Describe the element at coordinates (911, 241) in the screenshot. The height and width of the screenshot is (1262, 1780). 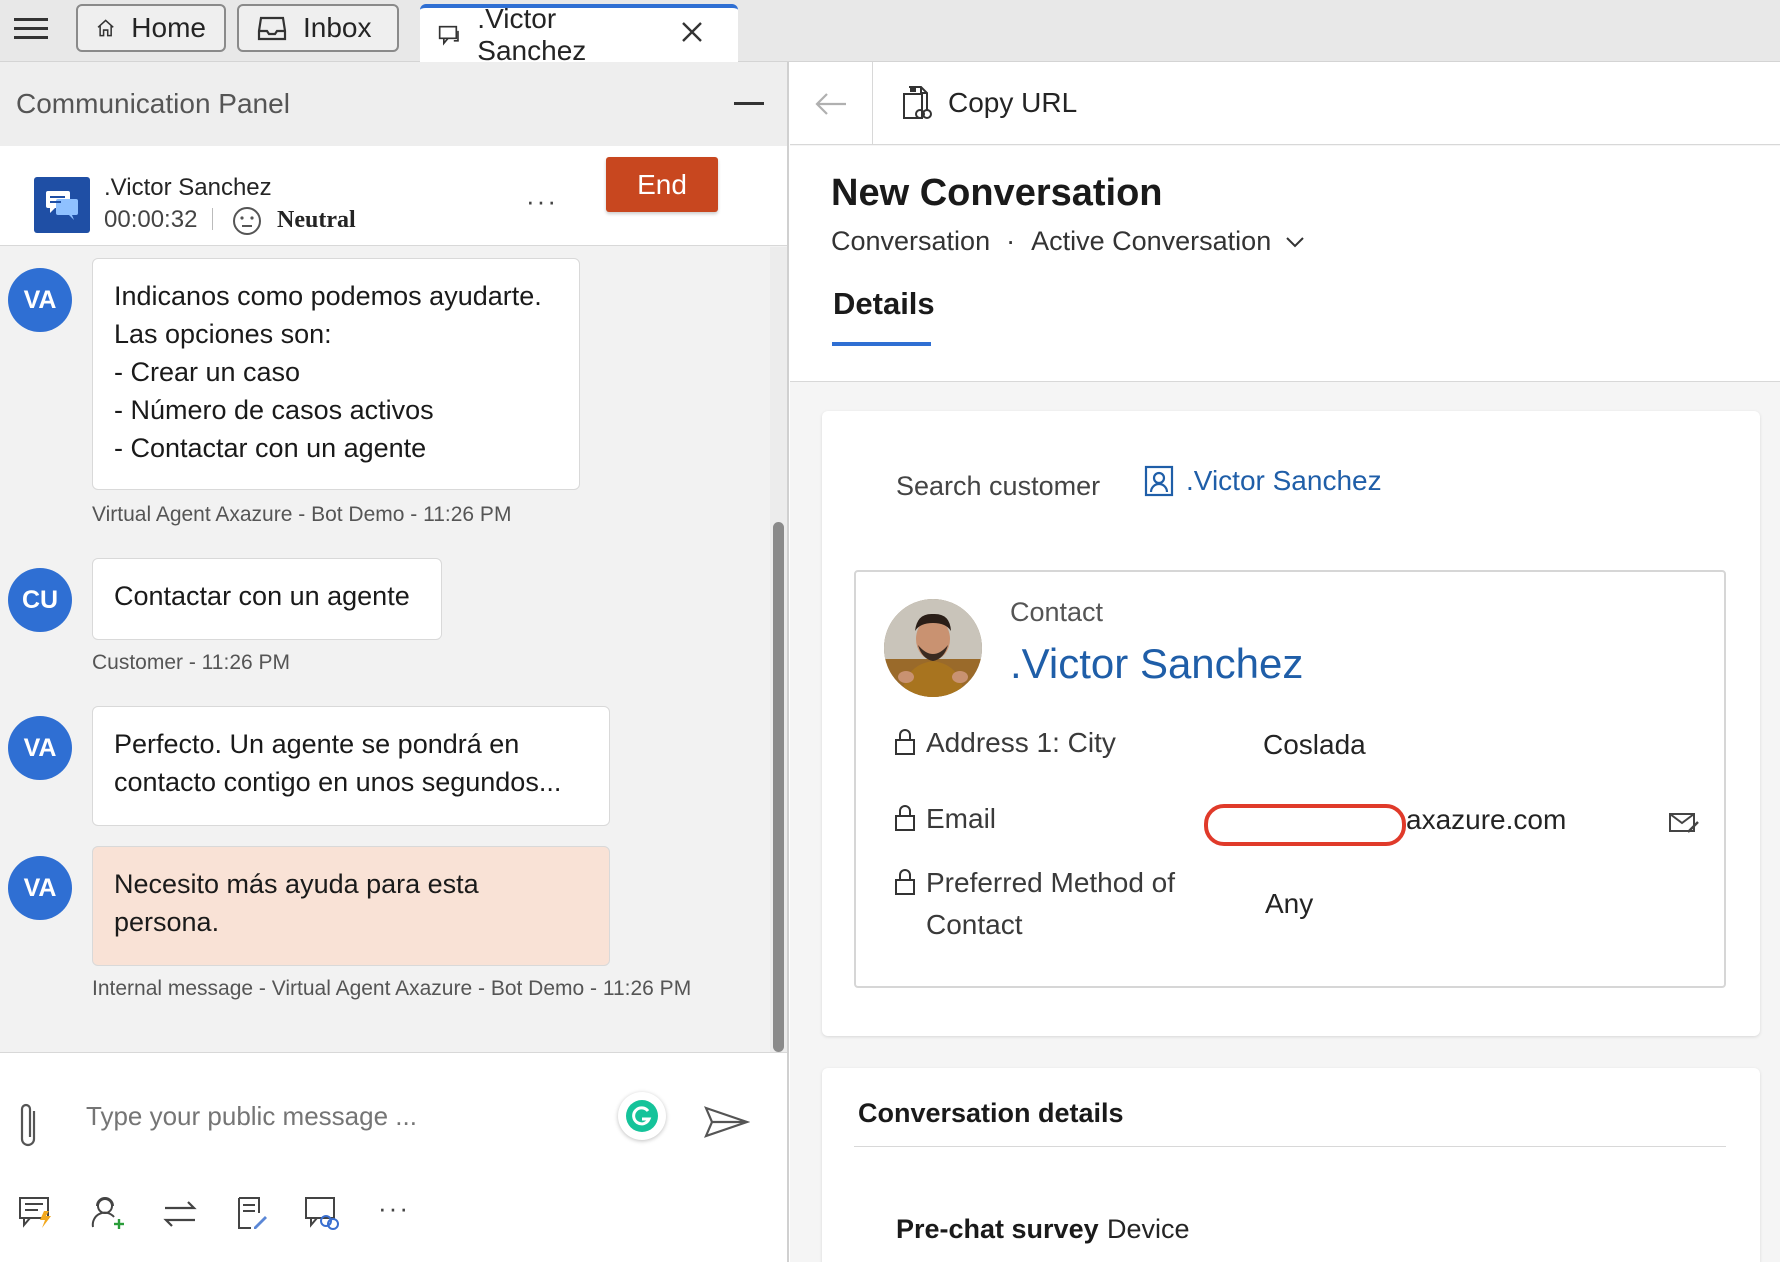
I see `entity-name: Conversation` at that location.